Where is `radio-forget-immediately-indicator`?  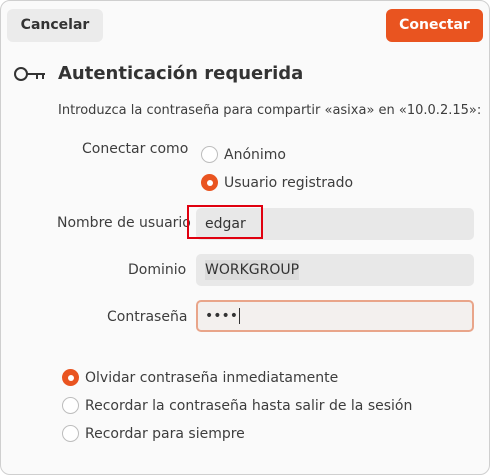 radio-forget-immediately-indicator is located at coordinates (70, 377).